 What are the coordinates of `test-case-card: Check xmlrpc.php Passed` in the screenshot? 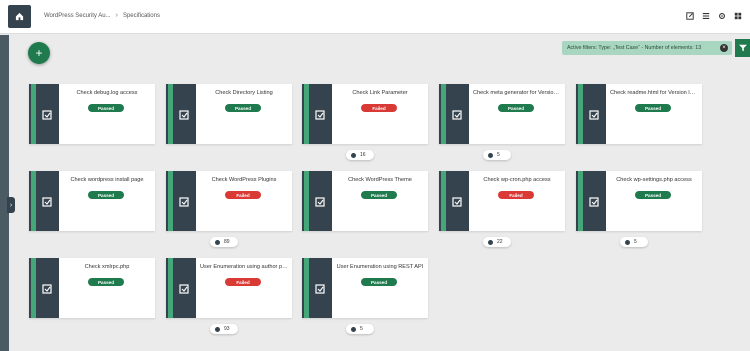 It's located at (92, 288).